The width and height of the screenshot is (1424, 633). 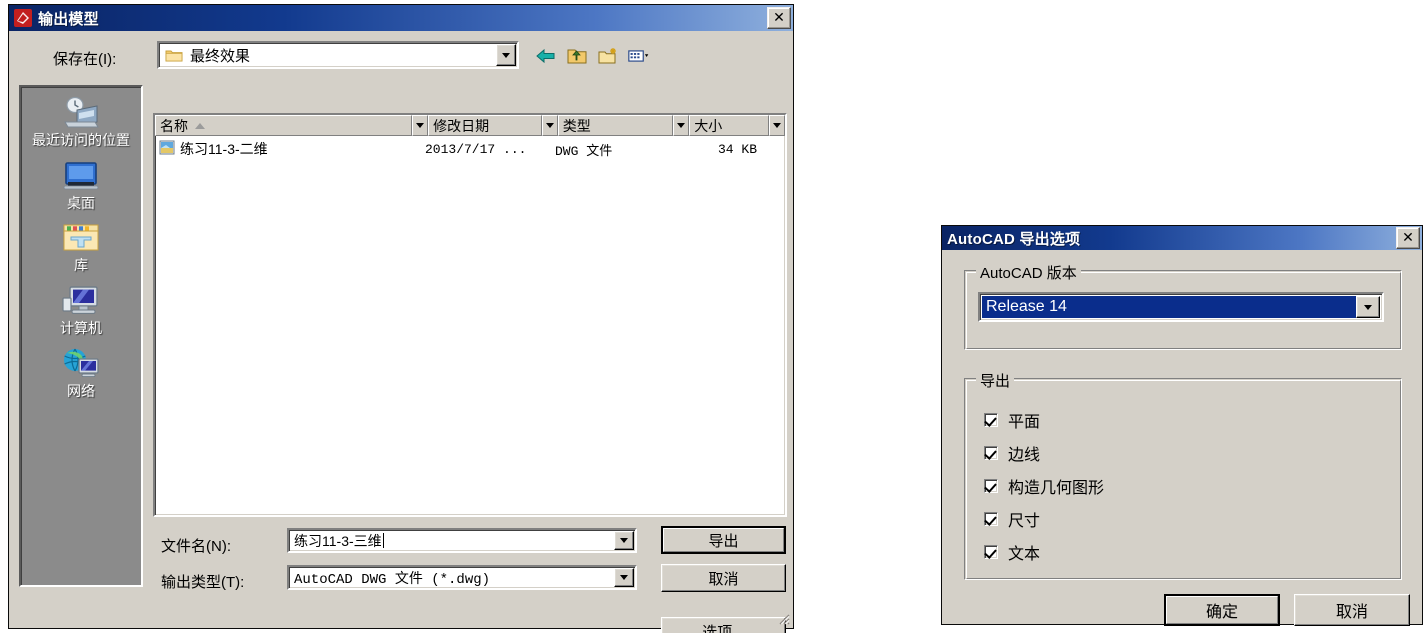 I want to click on column-header-date: 修改日期, so click(x=485, y=125).